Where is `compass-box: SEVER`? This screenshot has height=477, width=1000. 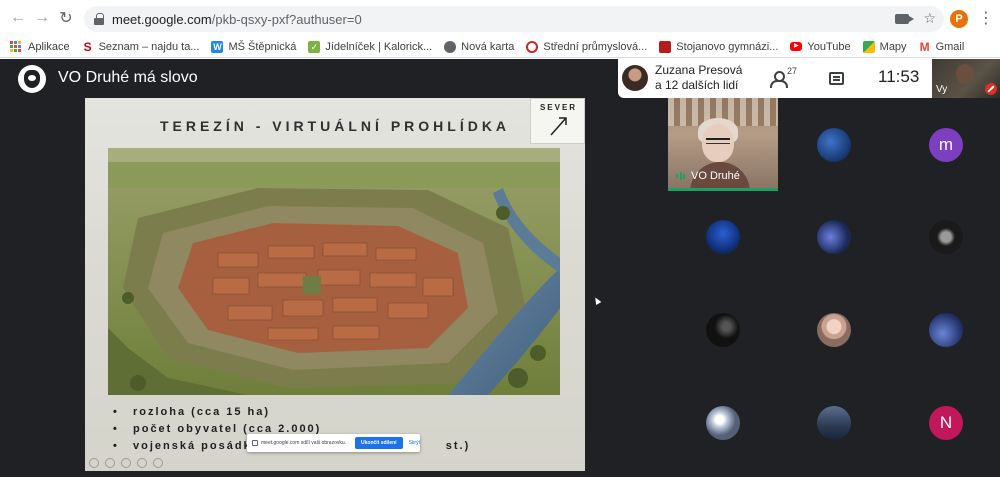 compass-box: SEVER is located at coordinates (557, 121).